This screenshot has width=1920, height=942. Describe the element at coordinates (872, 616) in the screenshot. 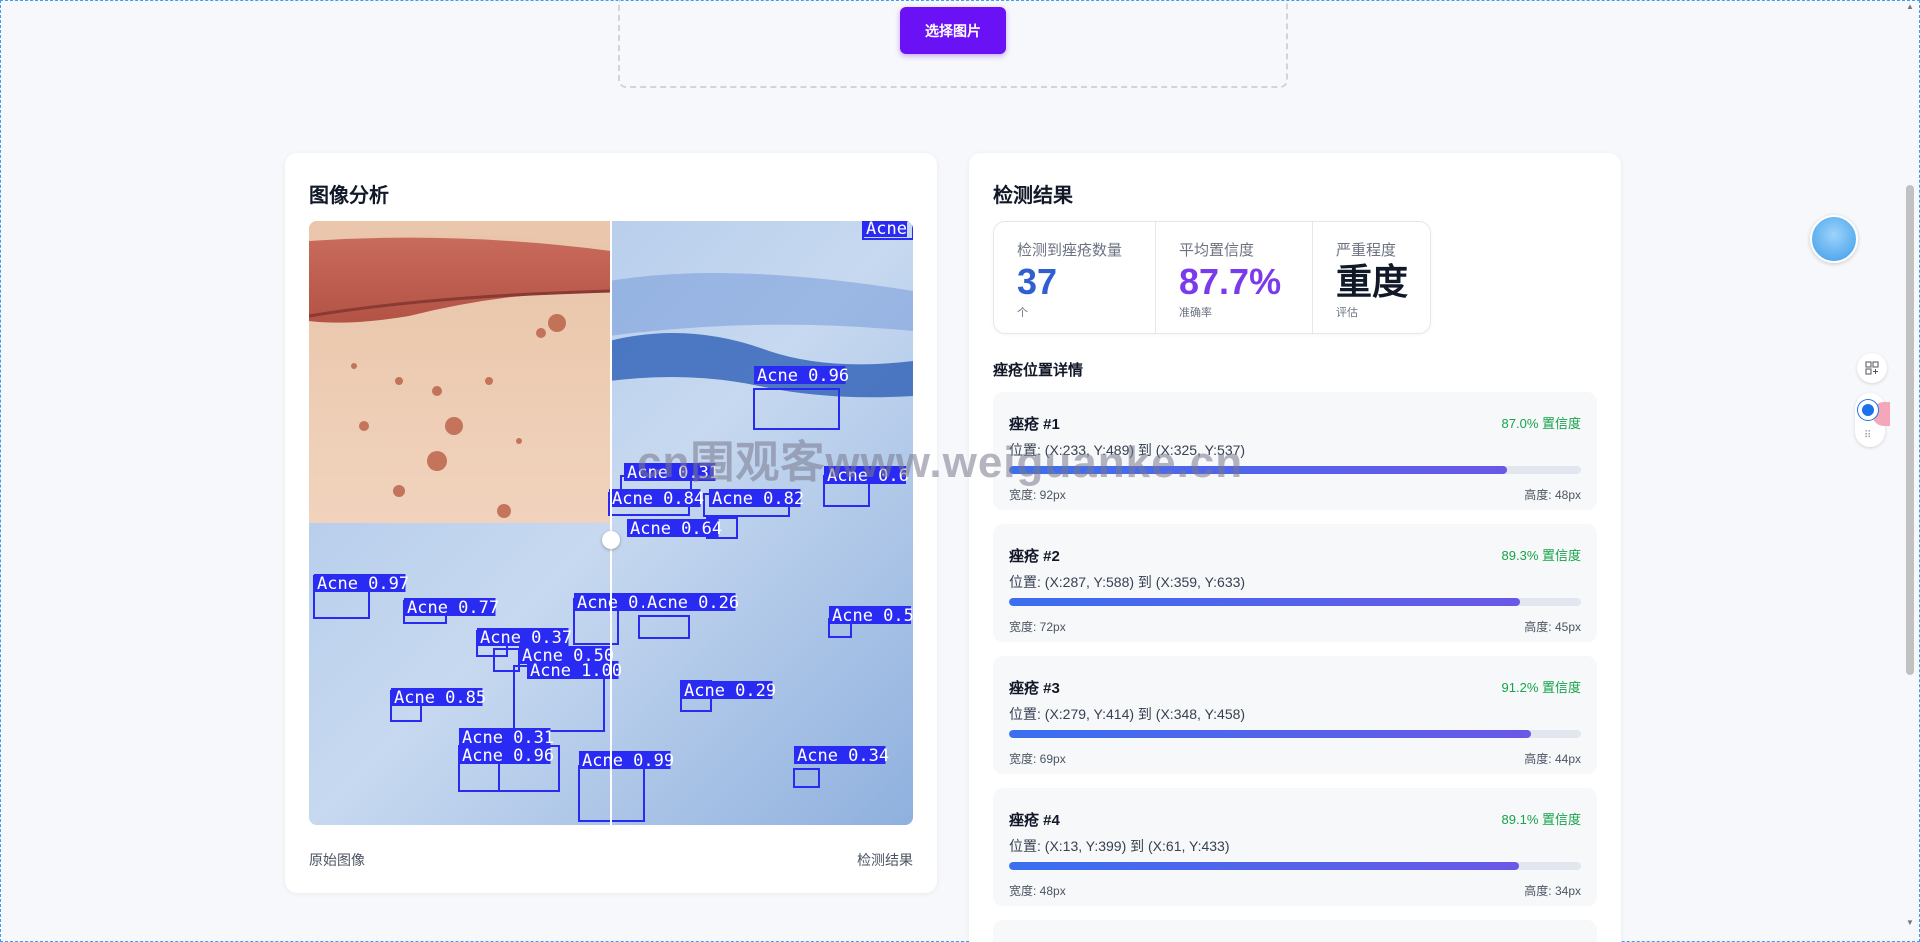

I see `detection-label: Acne 0.5` at that location.